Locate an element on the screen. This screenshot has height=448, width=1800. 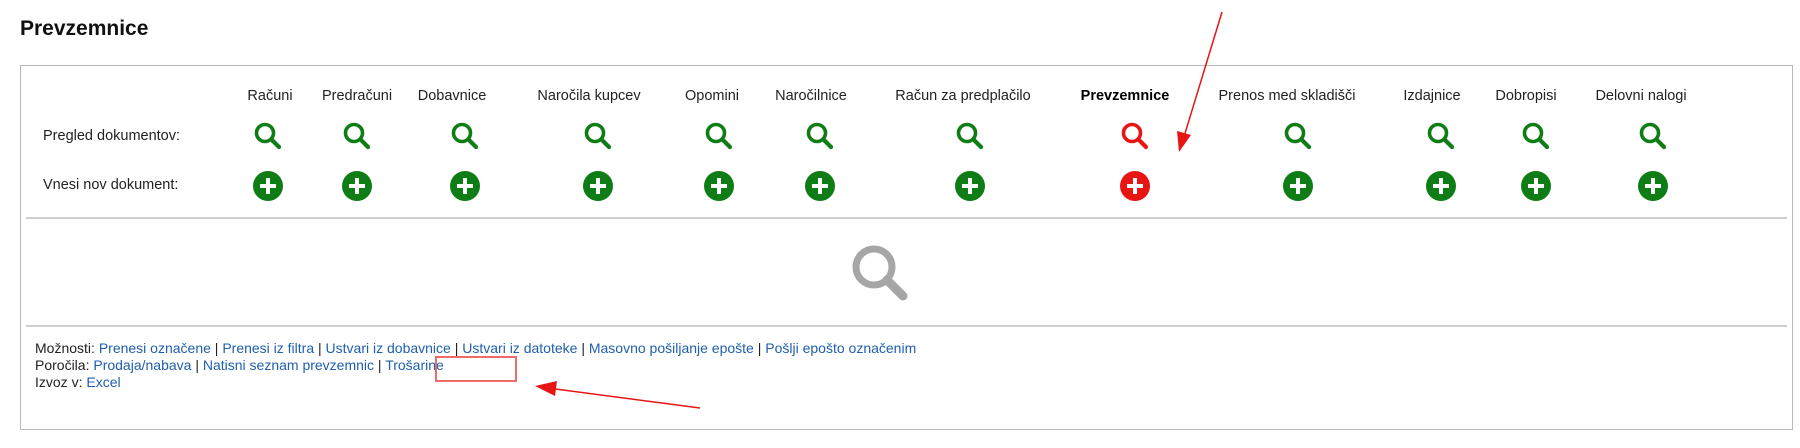
option-ustvari-iz-datoteke-link: Ustvari iz datoteke is located at coordinates (519, 348).